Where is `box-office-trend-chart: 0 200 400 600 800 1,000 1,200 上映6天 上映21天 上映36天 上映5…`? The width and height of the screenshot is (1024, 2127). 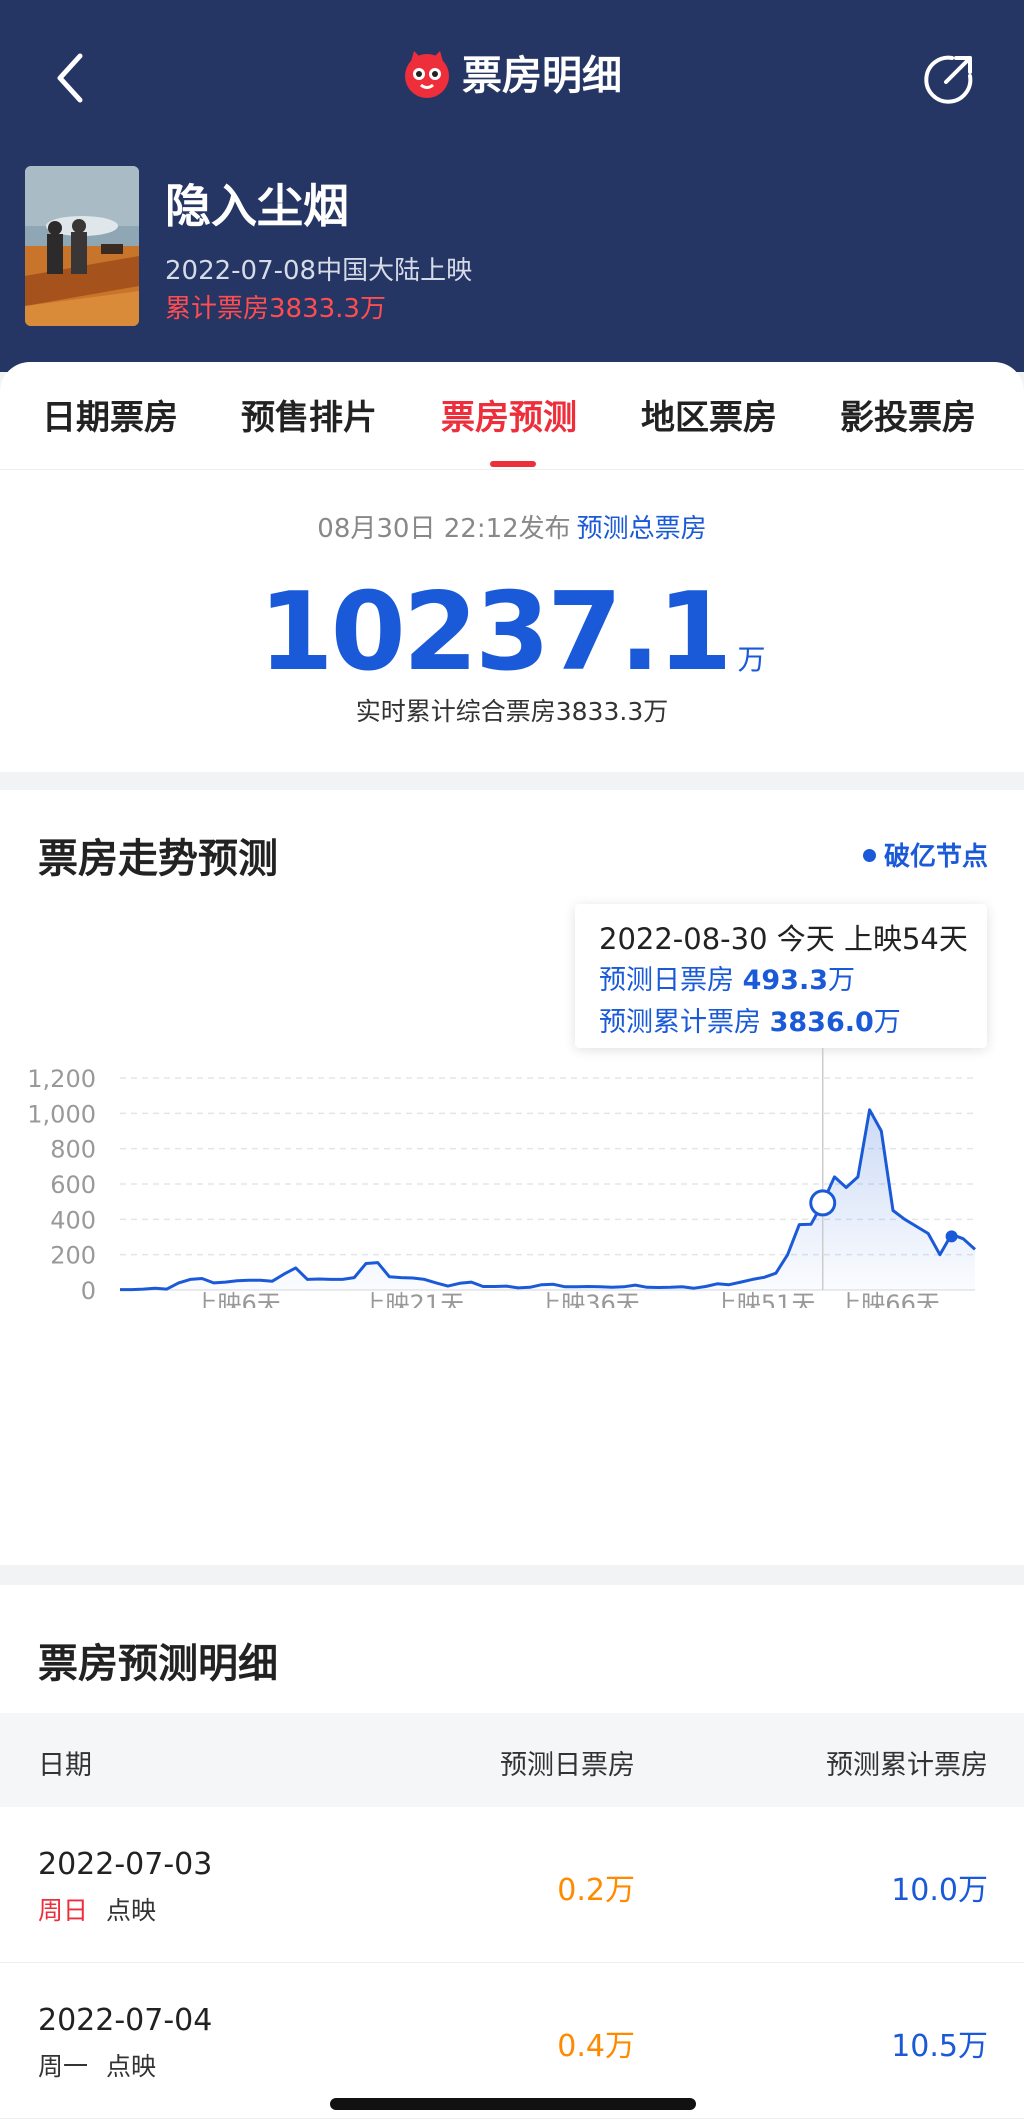 box-office-trend-chart: 0 200 400 600 800 1,000 1,200 上映6天 上映21天 上映36天 上映5… is located at coordinates (512, 1178).